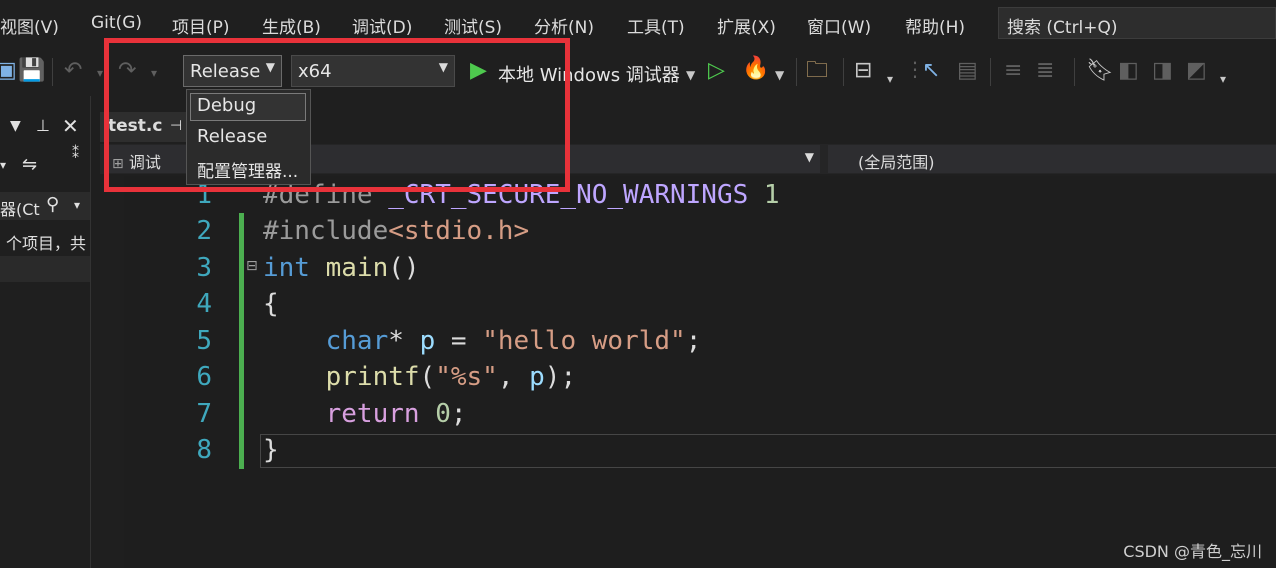  Describe the element at coordinates (29, 25) in the screenshot. I see `menu-view: 视图(V)` at that location.